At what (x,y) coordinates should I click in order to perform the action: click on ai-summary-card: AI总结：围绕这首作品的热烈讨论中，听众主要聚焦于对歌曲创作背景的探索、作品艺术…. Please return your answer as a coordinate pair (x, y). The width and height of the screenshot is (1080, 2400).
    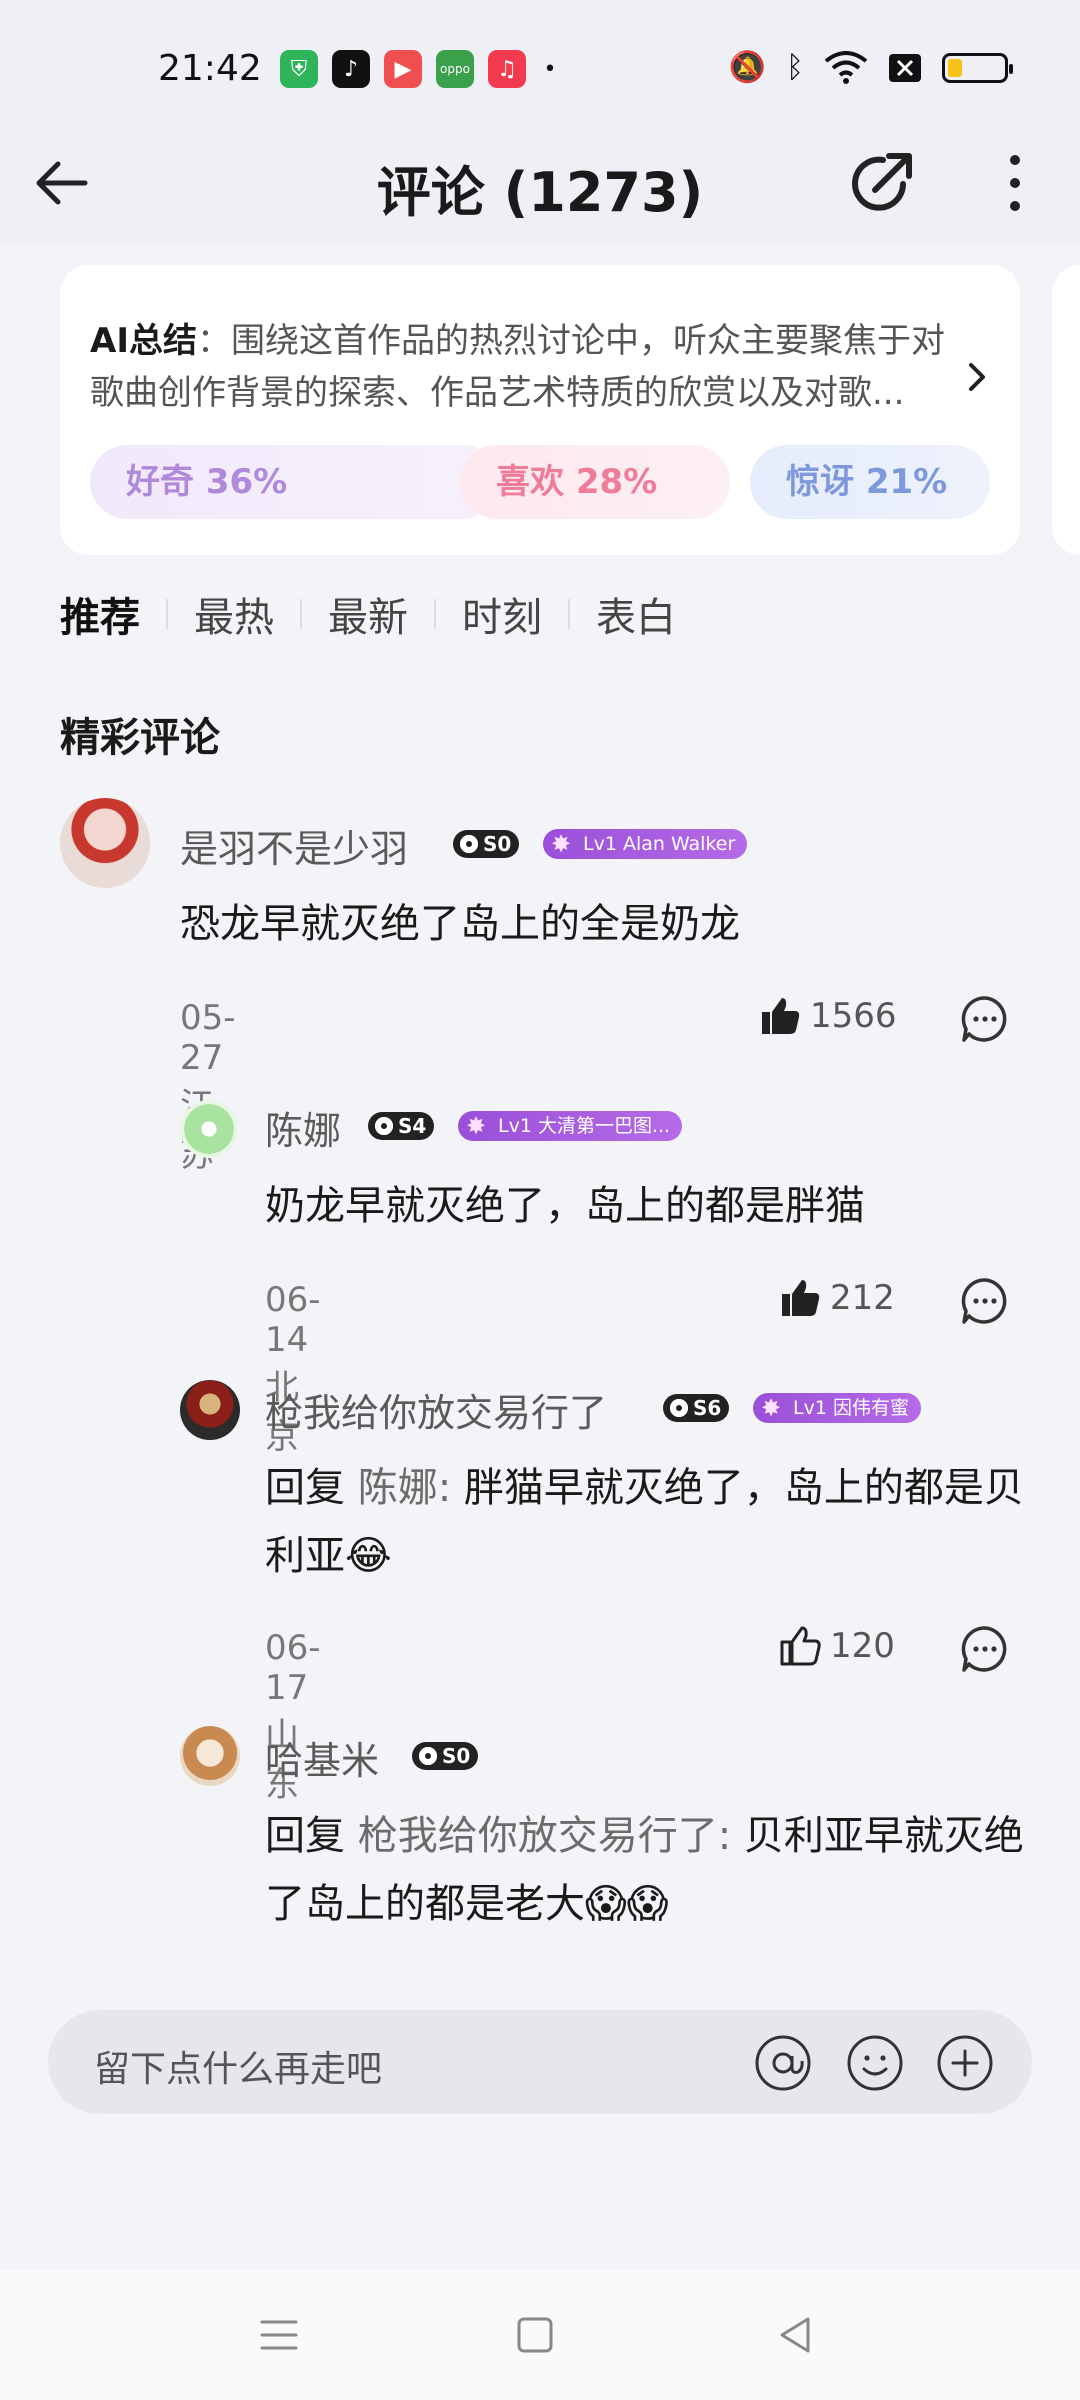
    Looking at the image, I should click on (540, 410).